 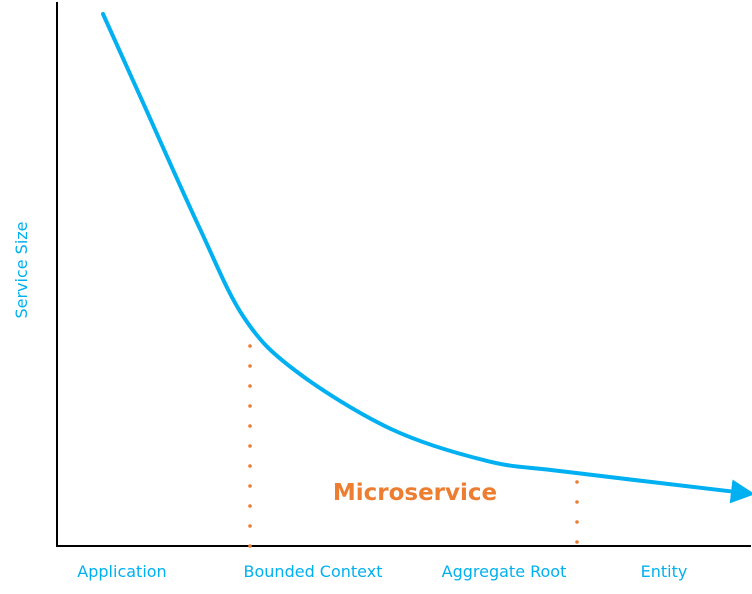 I want to click on x-tick-label-bounded-context: Bounded Context, so click(x=313, y=571).